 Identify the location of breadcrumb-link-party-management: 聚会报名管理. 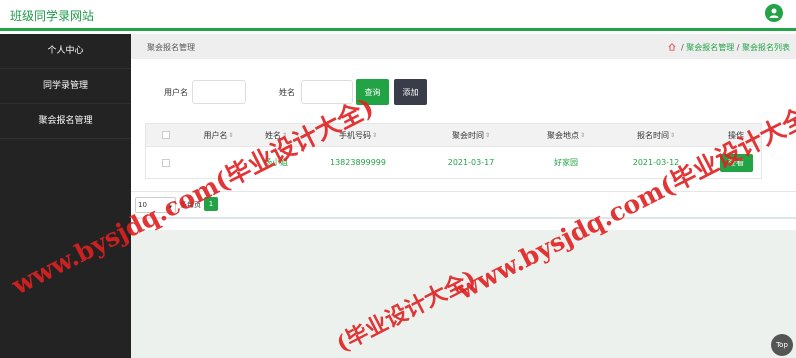
(710, 47).